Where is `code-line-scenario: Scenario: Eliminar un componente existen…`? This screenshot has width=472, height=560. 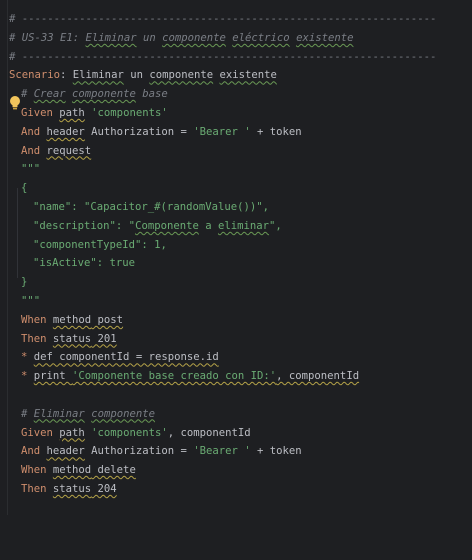 code-line-scenario: Scenario: Eliminar un componente existen… is located at coordinates (240, 75).